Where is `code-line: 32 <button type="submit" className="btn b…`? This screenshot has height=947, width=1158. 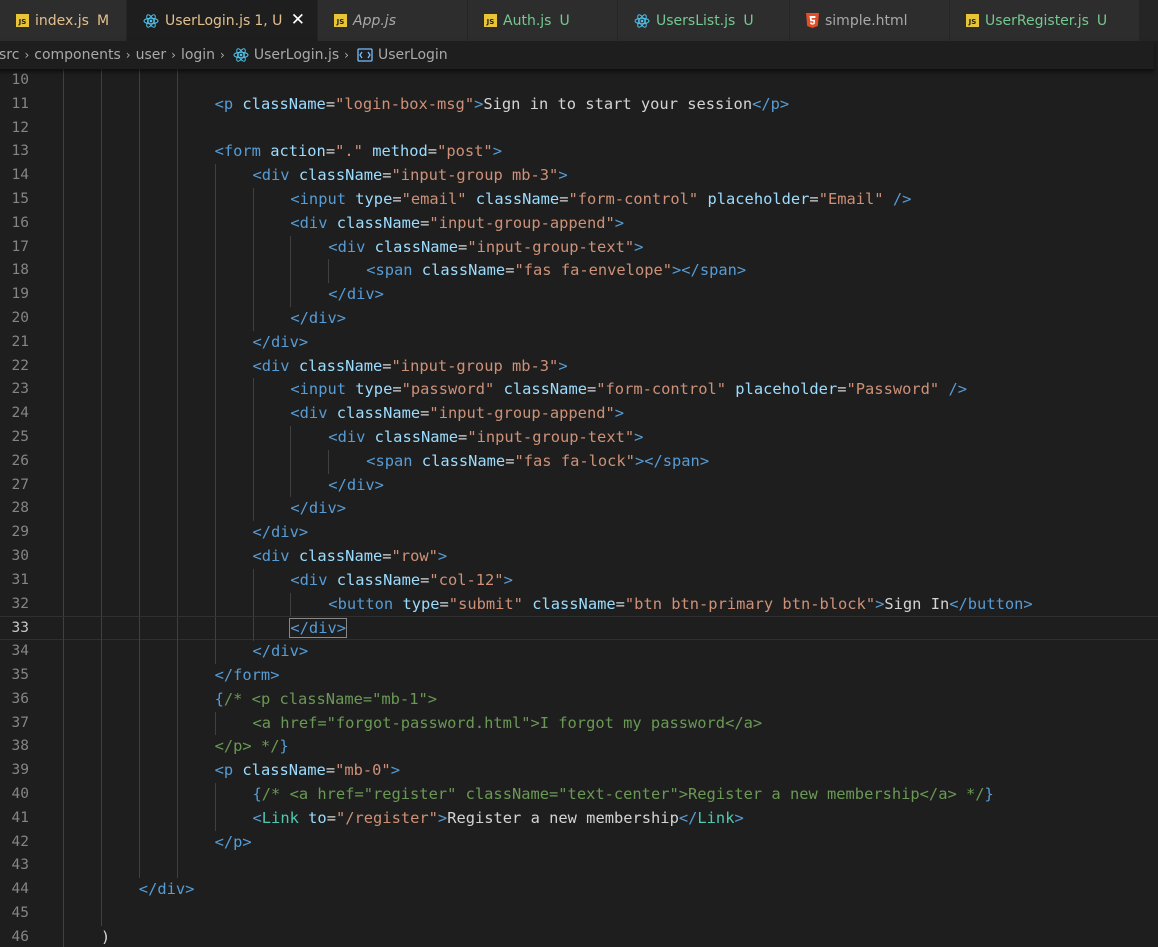
code-line: 32 <button type="submit" className="btn b… is located at coordinates (579, 604).